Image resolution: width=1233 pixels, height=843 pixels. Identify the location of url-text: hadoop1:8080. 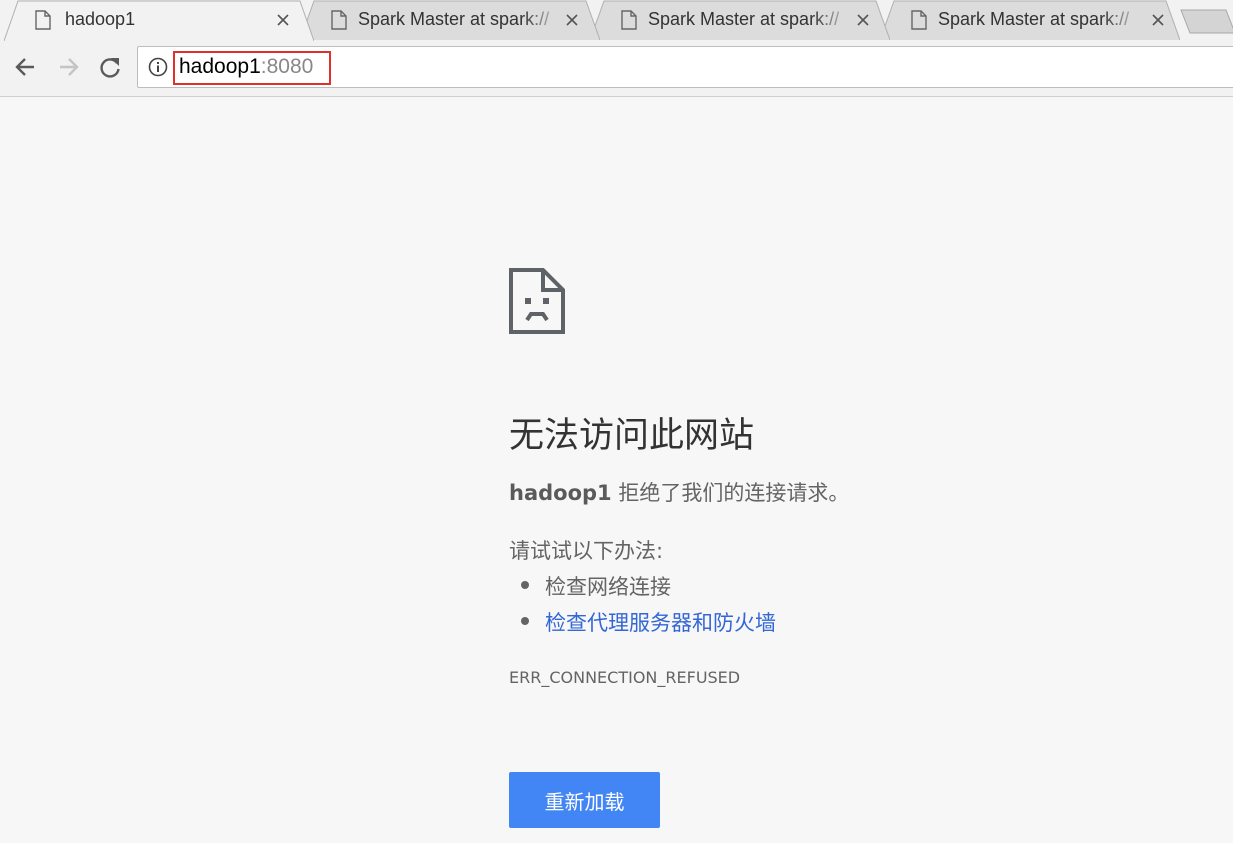
(246, 67).